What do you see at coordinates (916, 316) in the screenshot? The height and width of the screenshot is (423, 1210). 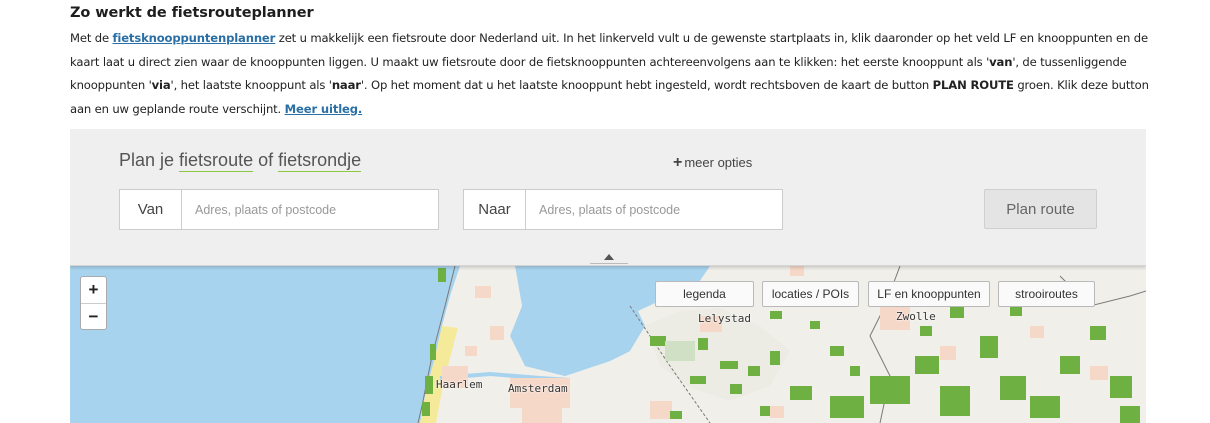 I see `city-label-zwolle: Zwolle` at bounding box center [916, 316].